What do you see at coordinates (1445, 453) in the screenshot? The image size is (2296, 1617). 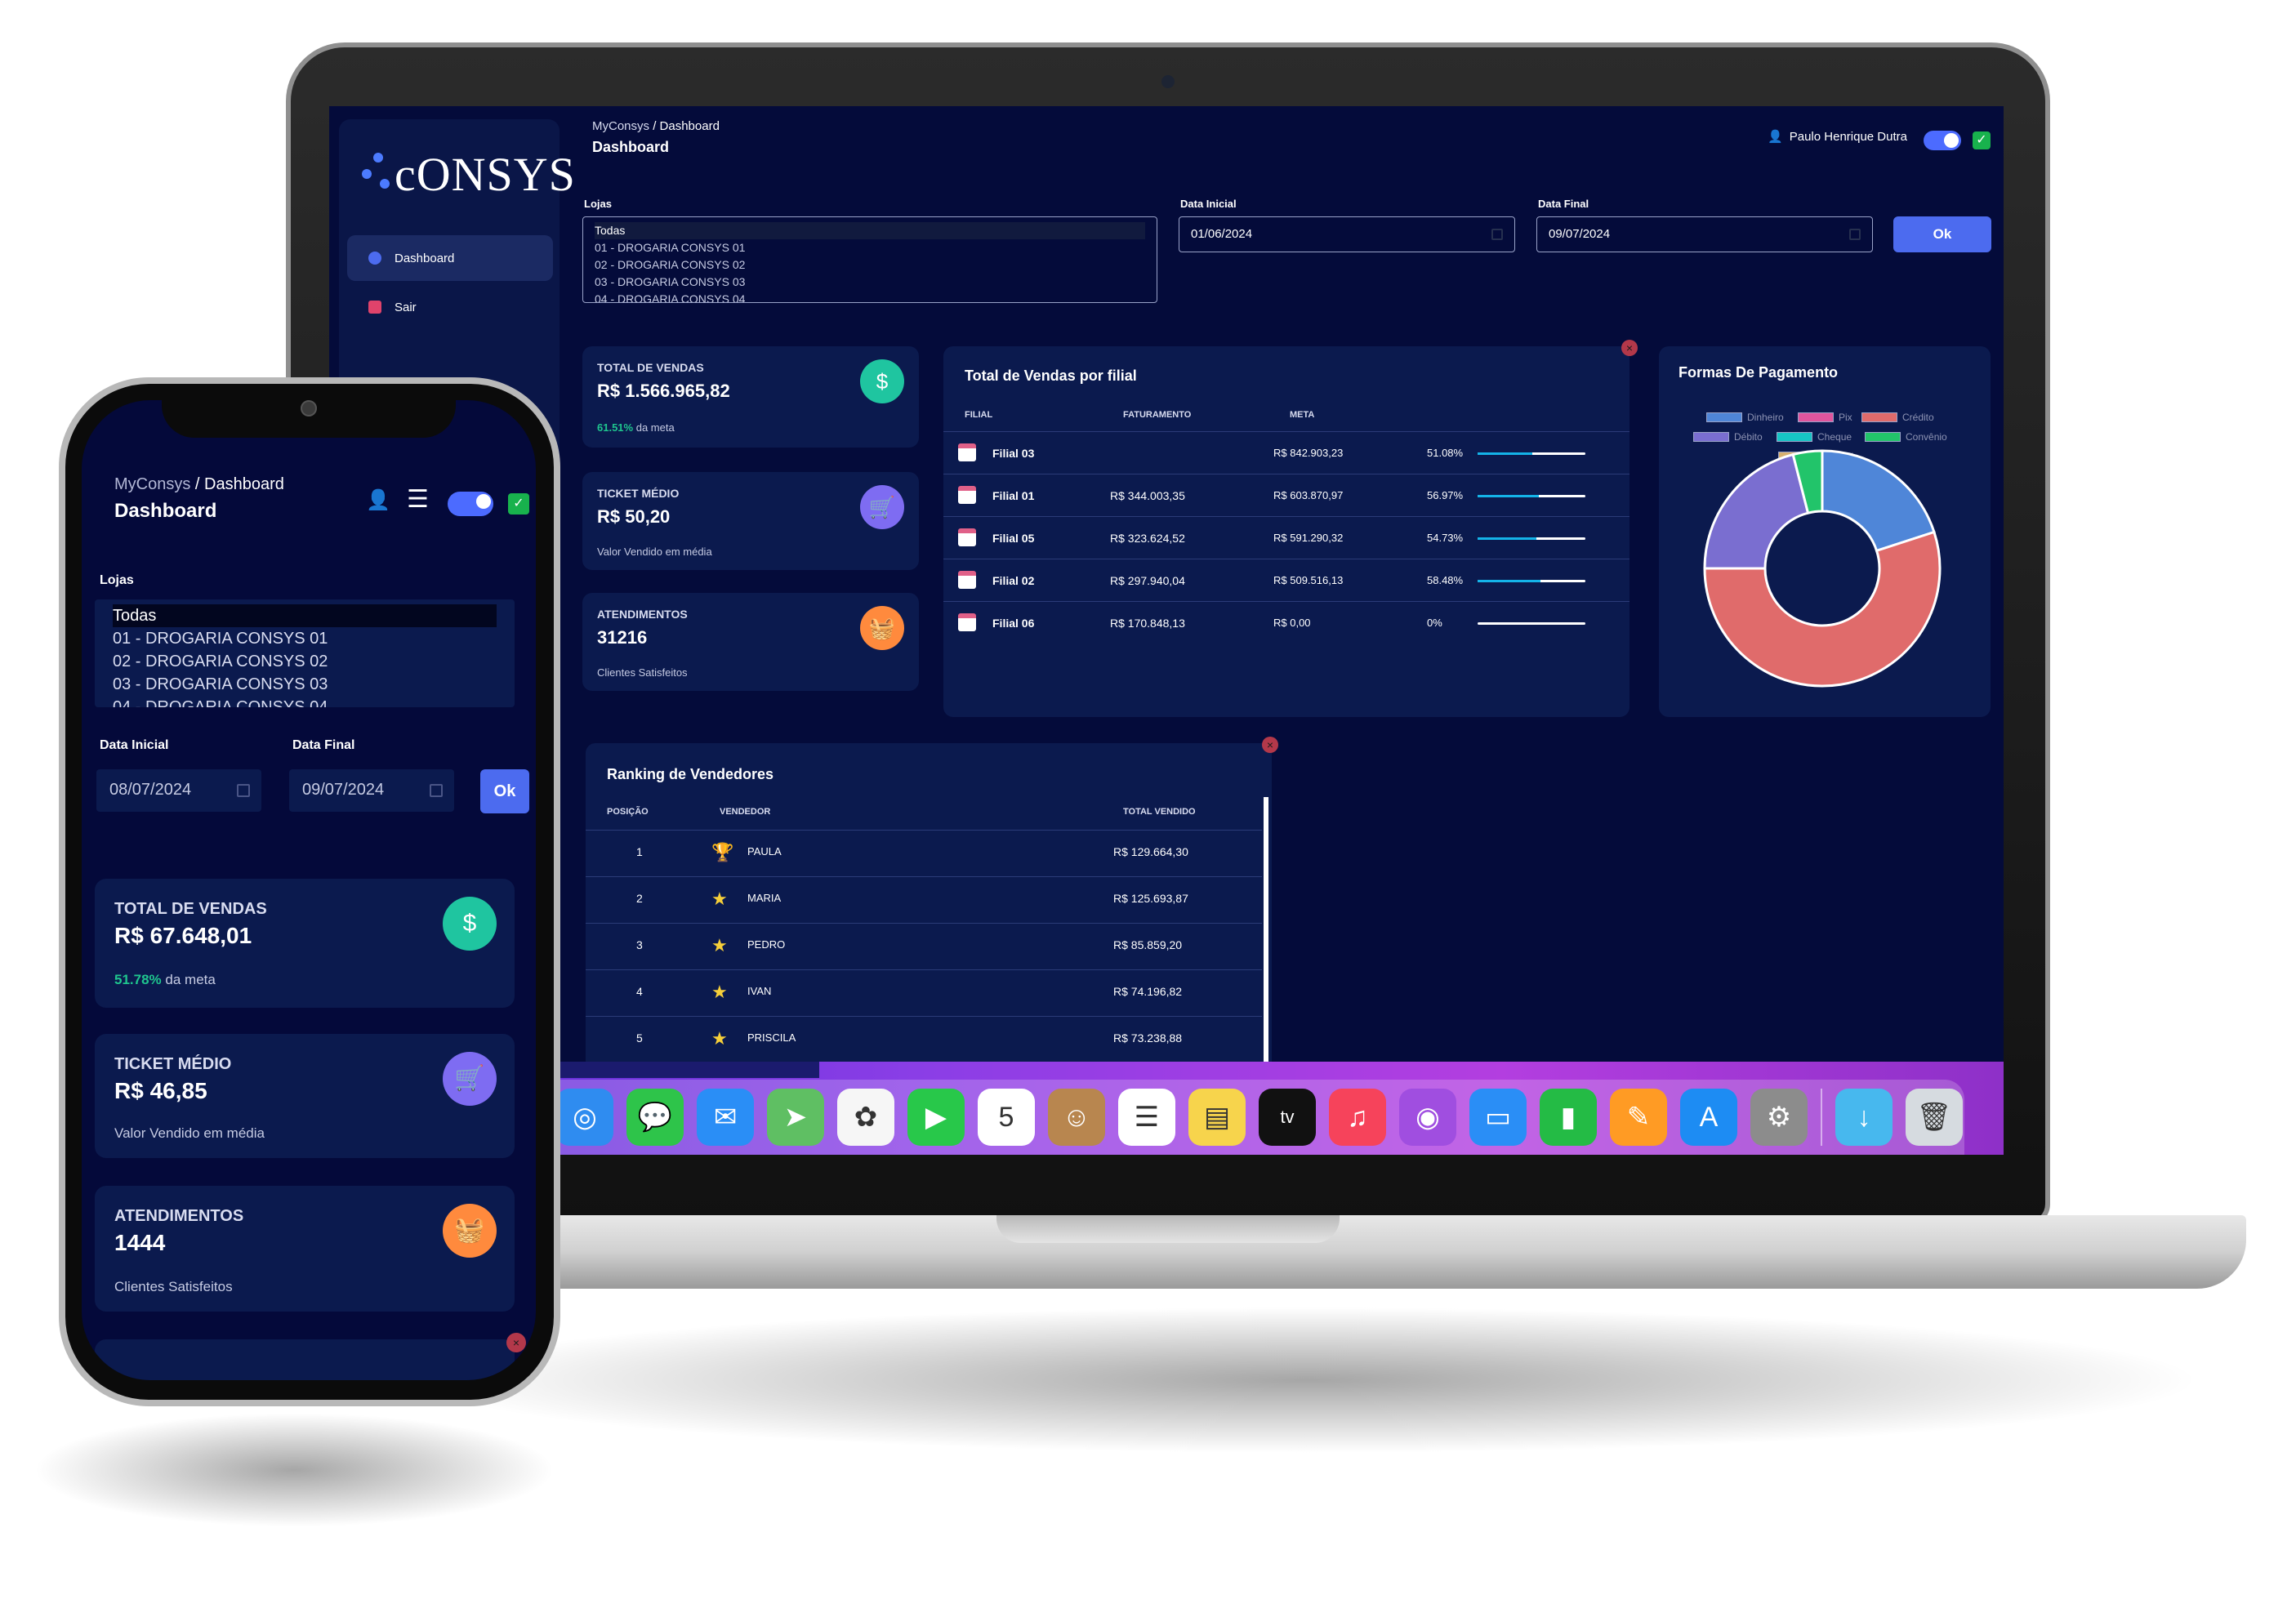 I see `branch-goal-percent: 51.08%` at bounding box center [1445, 453].